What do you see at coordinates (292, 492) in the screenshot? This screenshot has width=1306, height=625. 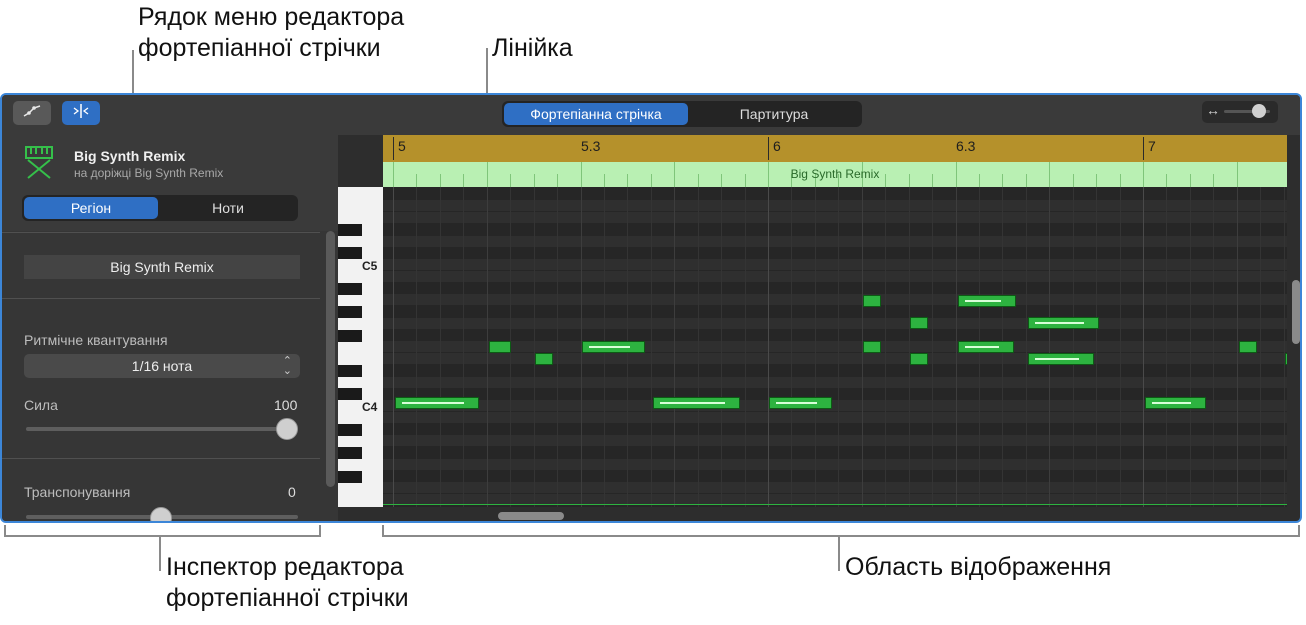 I see `transpose-value: 0` at bounding box center [292, 492].